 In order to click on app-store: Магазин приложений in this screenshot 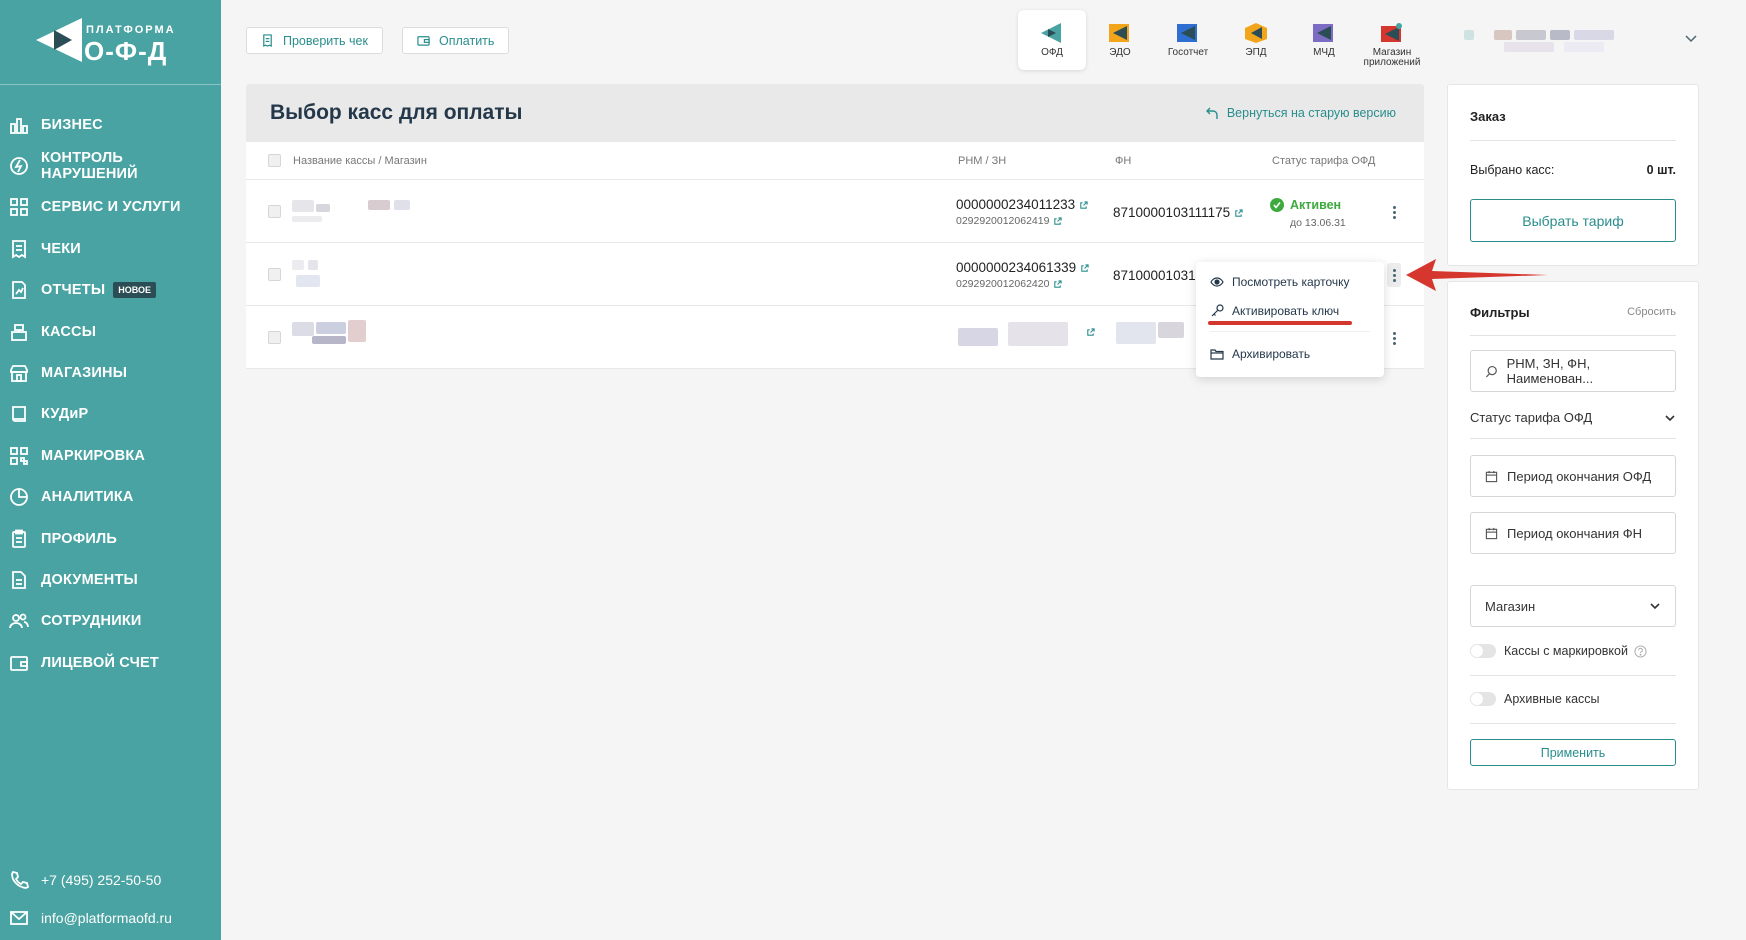, I will do `click(1392, 40)`.